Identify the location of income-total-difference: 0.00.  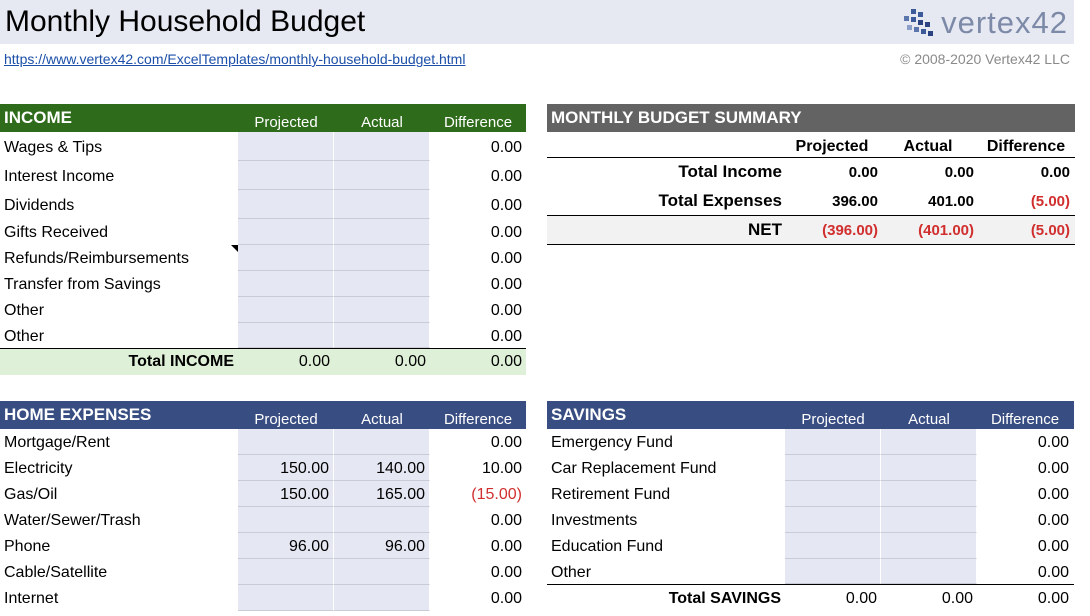
(506, 361).